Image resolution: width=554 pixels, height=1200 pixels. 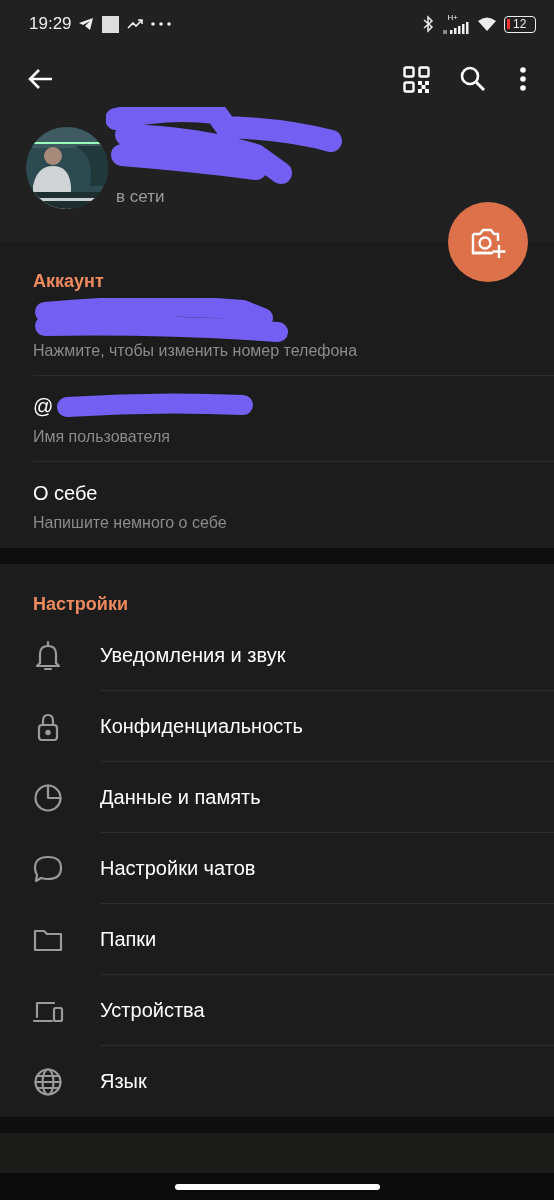 What do you see at coordinates (160, 24) in the screenshot?
I see `more-dots-icon` at bounding box center [160, 24].